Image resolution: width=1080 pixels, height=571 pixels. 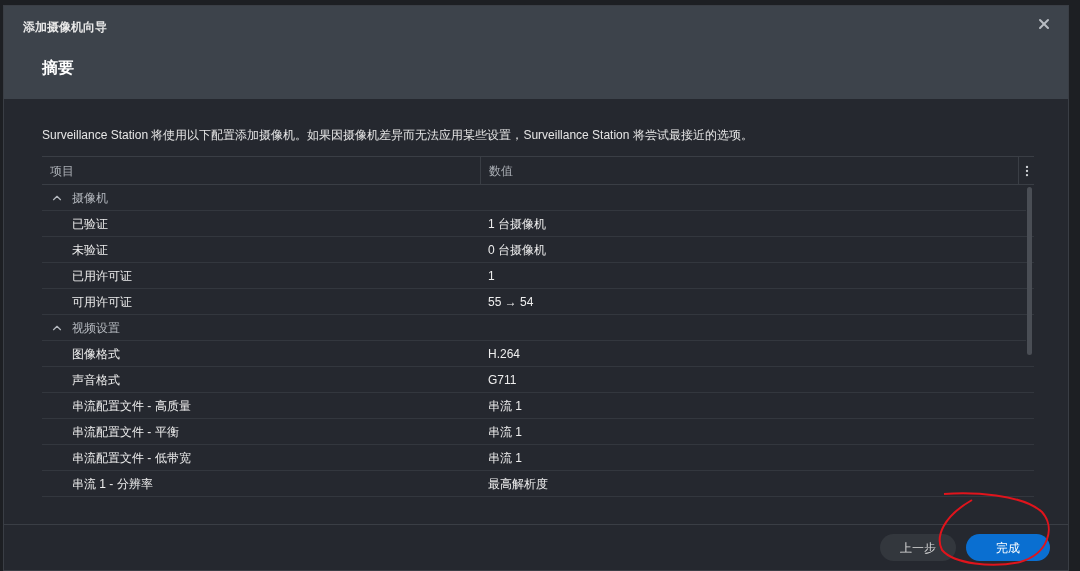 What do you see at coordinates (112, 484) in the screenshot?
I see `table-cell-text: 串流 1 - 分辨率` at bounding box center [112, 484].